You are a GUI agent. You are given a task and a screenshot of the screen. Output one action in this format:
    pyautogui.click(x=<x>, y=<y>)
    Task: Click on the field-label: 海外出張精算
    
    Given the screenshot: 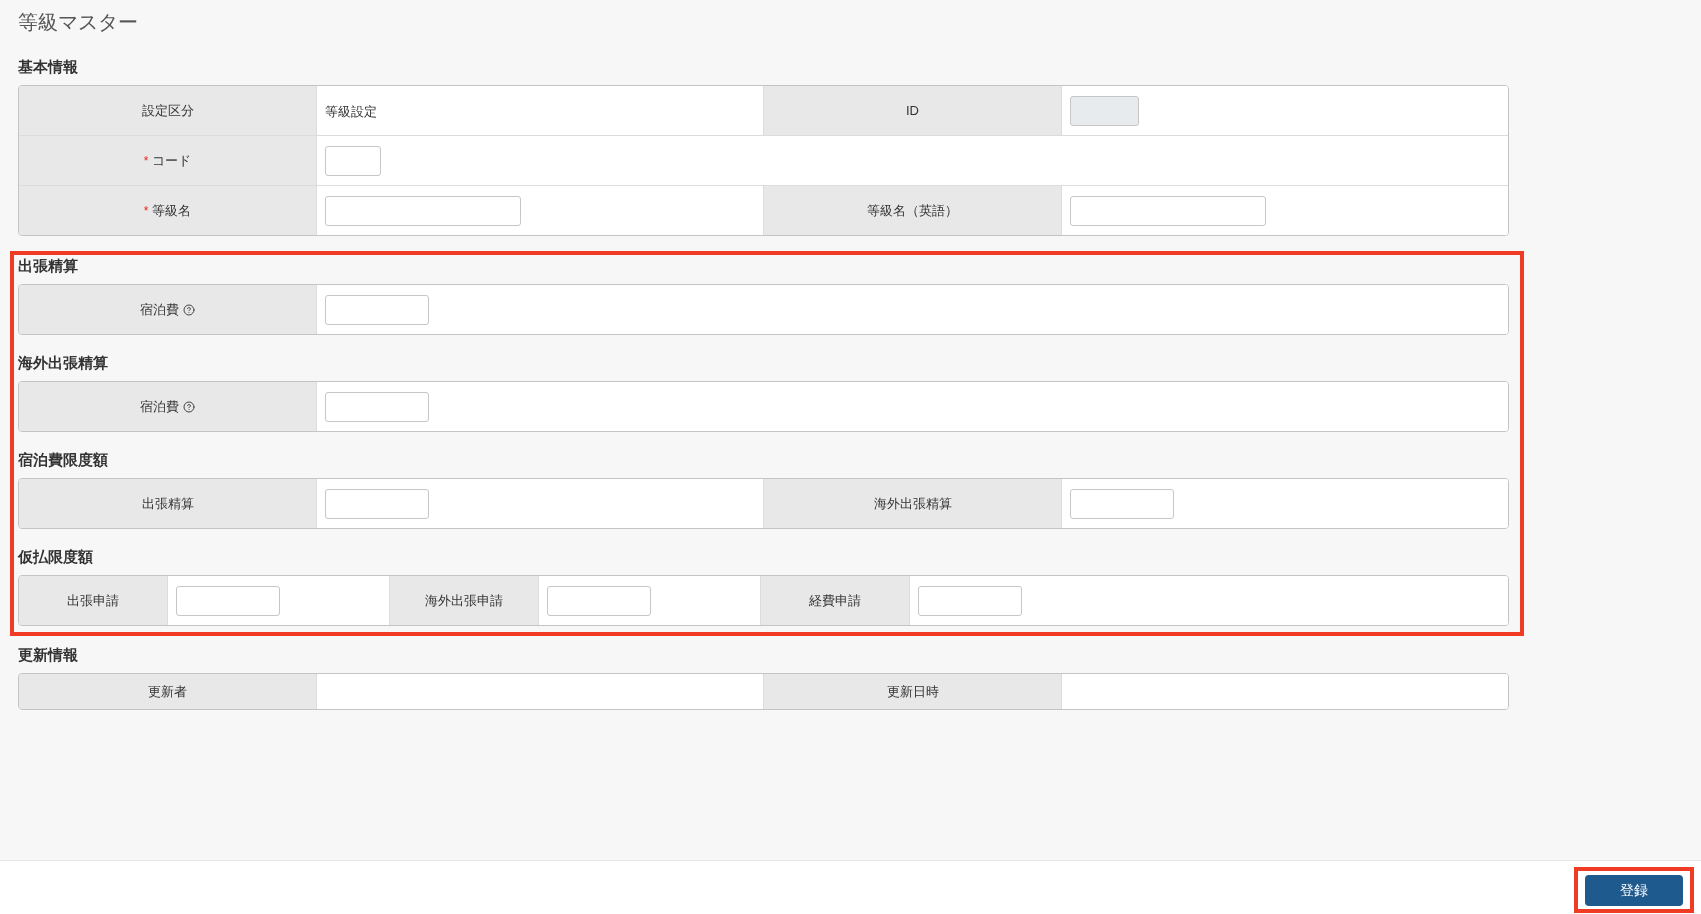 What is the action you would take?
    pyautogui.click(x=912, y=503)
    